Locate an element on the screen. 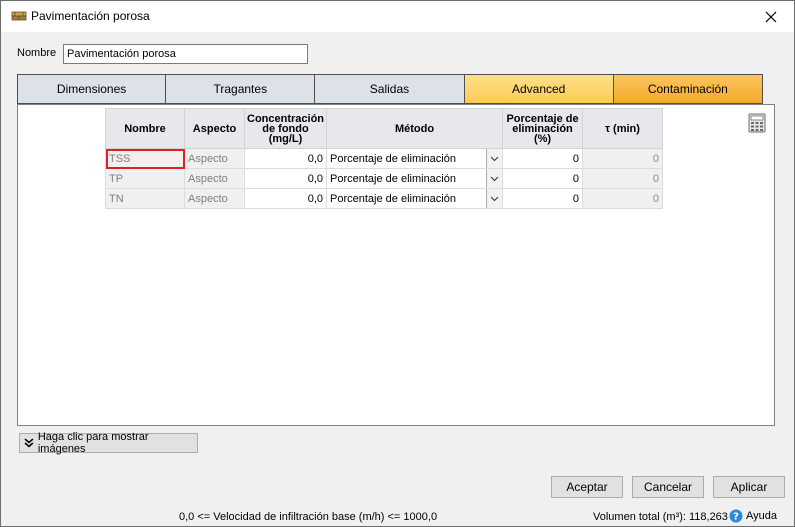 The width and height of the screenshot is (795, 527). name-input is located at coordinates (185, 54).